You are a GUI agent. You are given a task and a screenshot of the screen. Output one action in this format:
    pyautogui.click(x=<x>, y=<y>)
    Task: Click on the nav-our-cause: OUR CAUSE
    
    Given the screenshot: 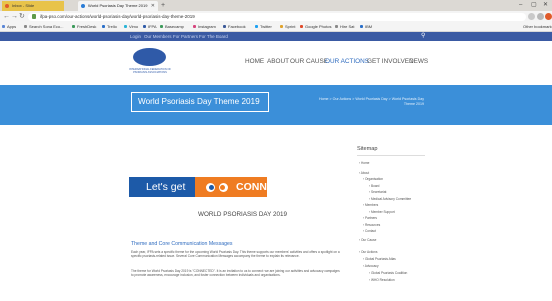 What is the action you would take?
    pyautogui.click(x=309, y=62)
    